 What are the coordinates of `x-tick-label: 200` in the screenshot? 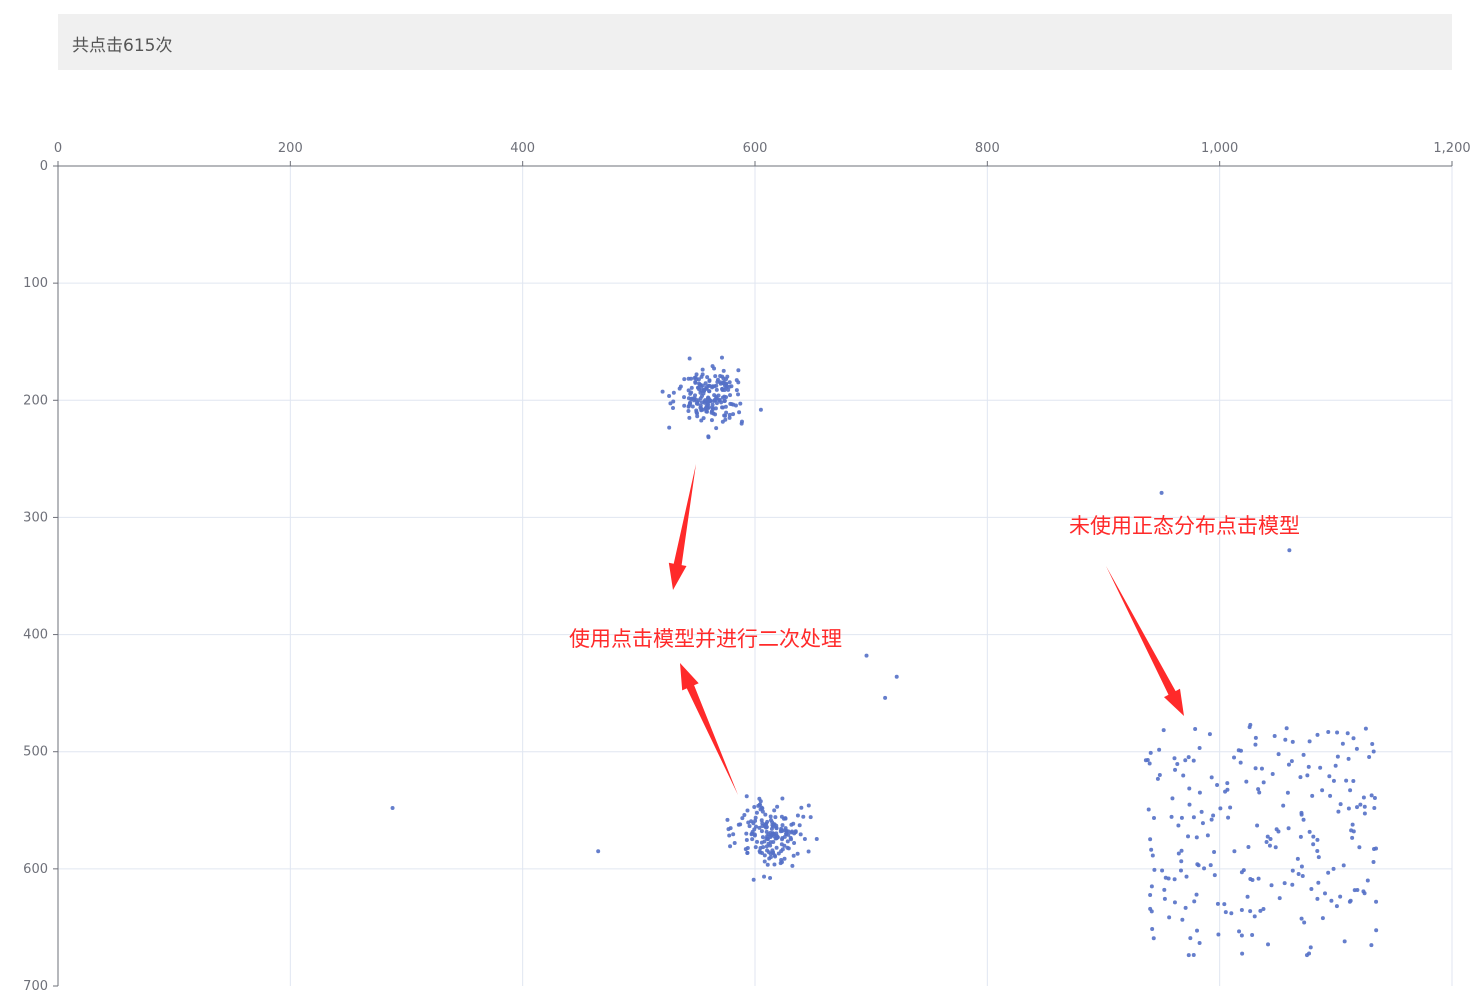 It's located at (290, 148).